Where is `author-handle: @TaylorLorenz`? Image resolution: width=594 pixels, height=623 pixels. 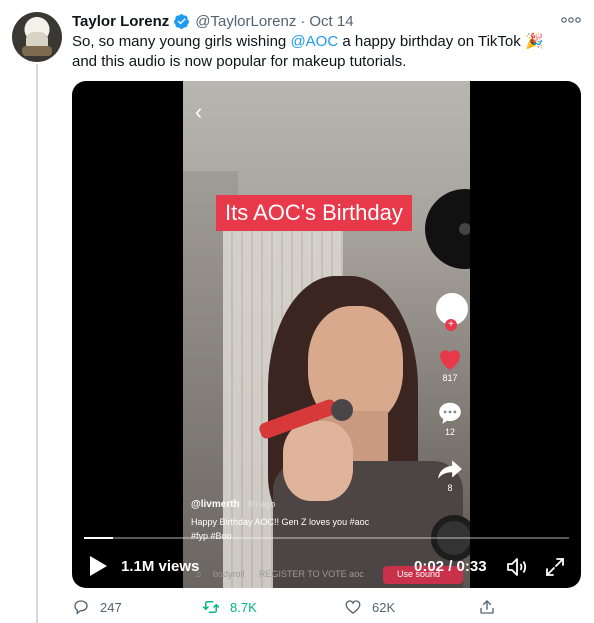 author-handle: @TaylorLorenz is located at coordinates (245, 21).